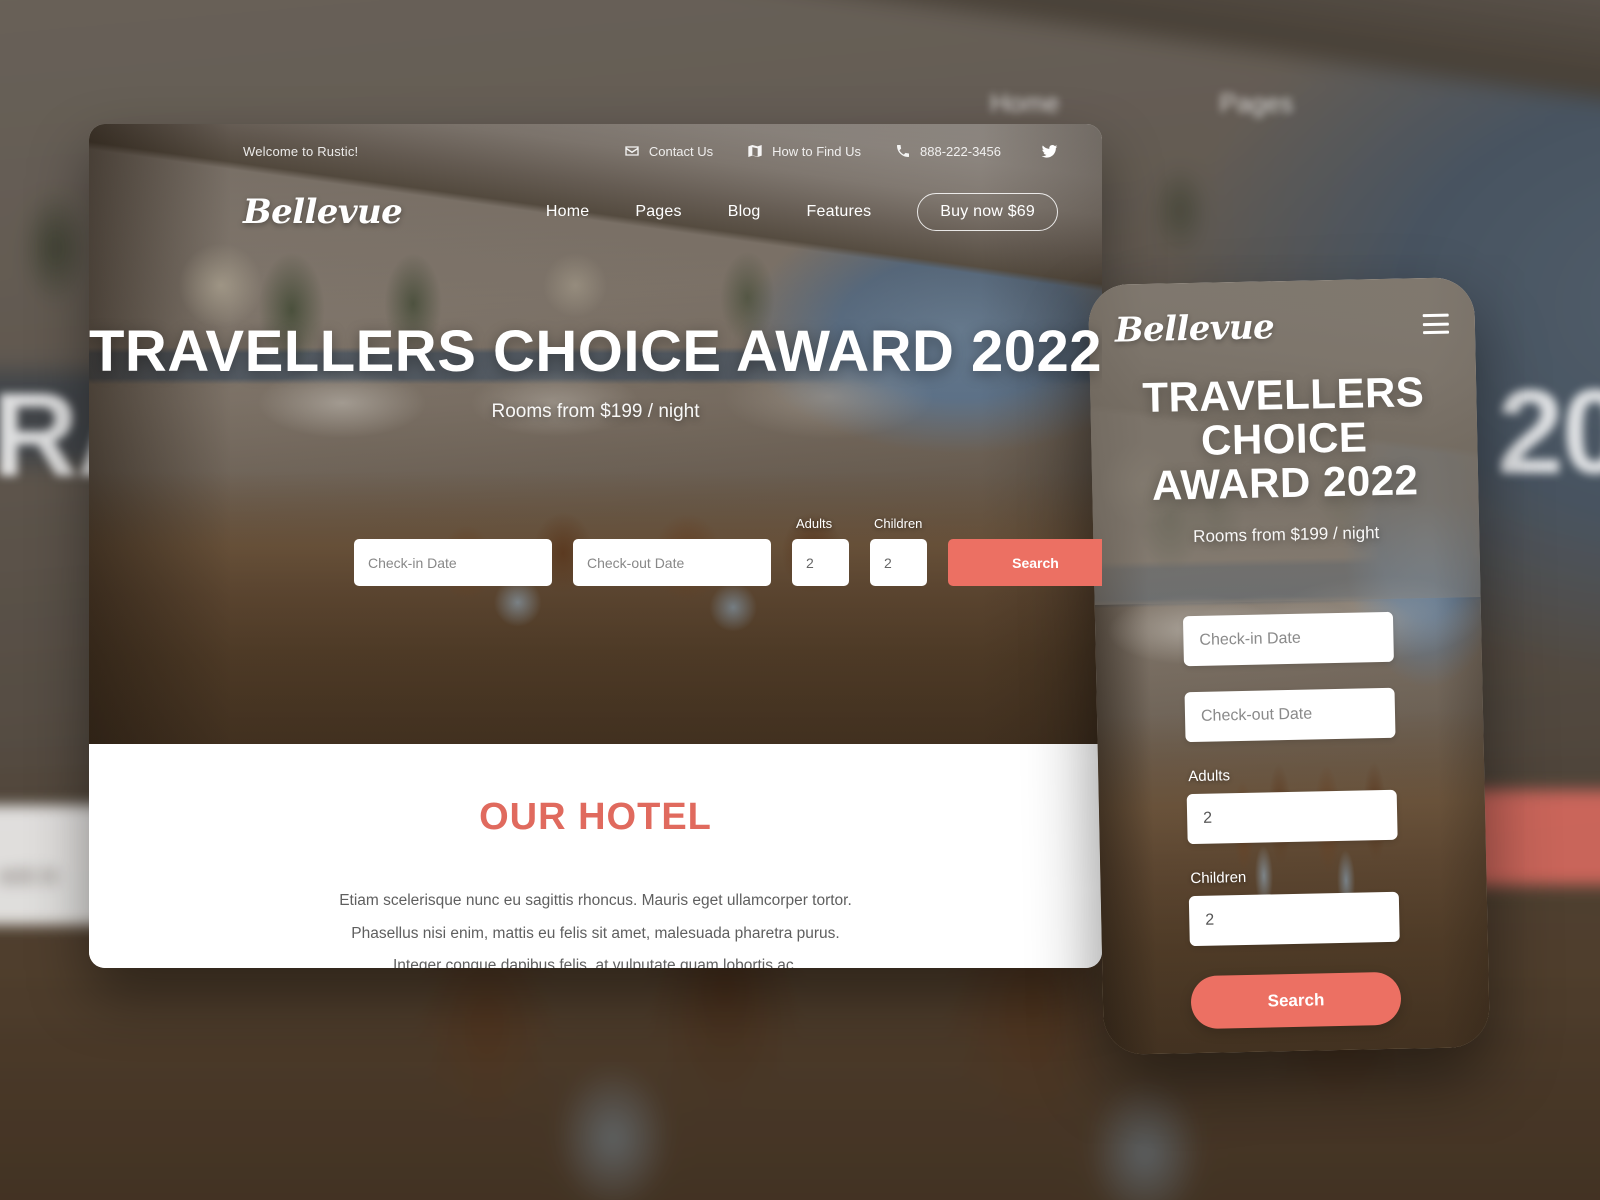 This screenshot has width=1600, height=1200. Describe the element at coordinates (1288, 639) in the screenshot. I see `mobile-checkin-input: Check-in Date` at that location.